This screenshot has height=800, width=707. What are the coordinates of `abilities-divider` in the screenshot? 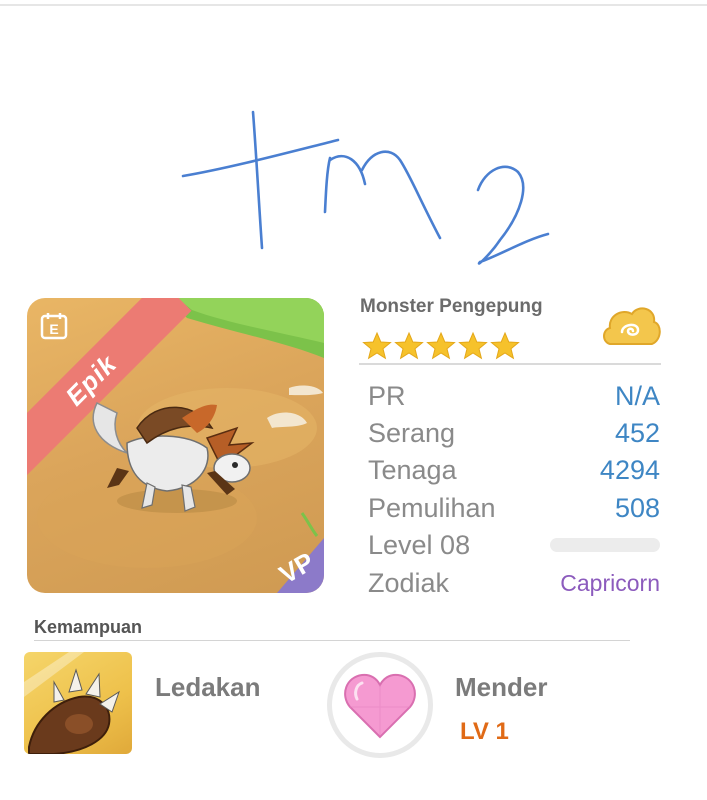 It's located at (332, 640).